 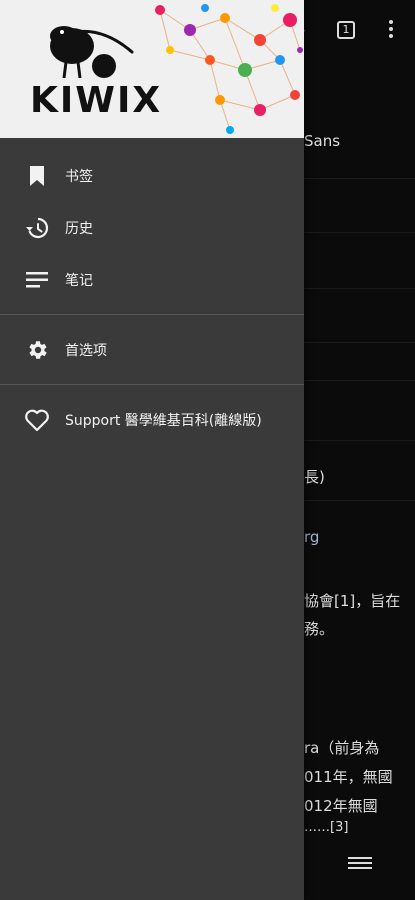 What do you see at coordinates (348, 777) in the screenshot?
I see `article-text: 011年，無國` at bounding box center [348, 777].